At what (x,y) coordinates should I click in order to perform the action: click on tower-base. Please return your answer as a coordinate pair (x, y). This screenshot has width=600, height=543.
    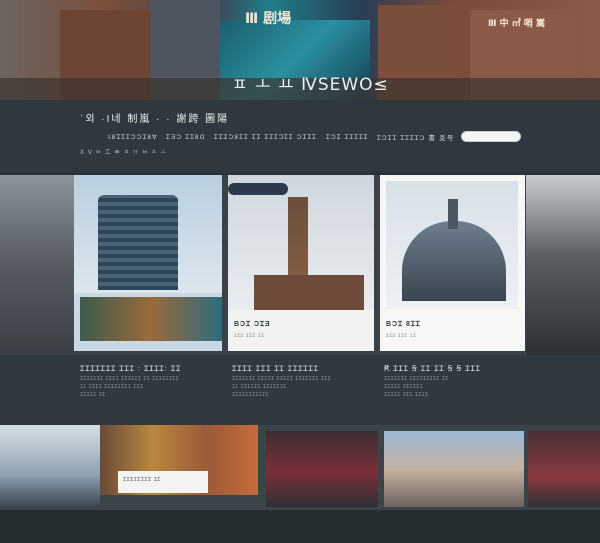
    Looking at the image, I should click on (309, 292).